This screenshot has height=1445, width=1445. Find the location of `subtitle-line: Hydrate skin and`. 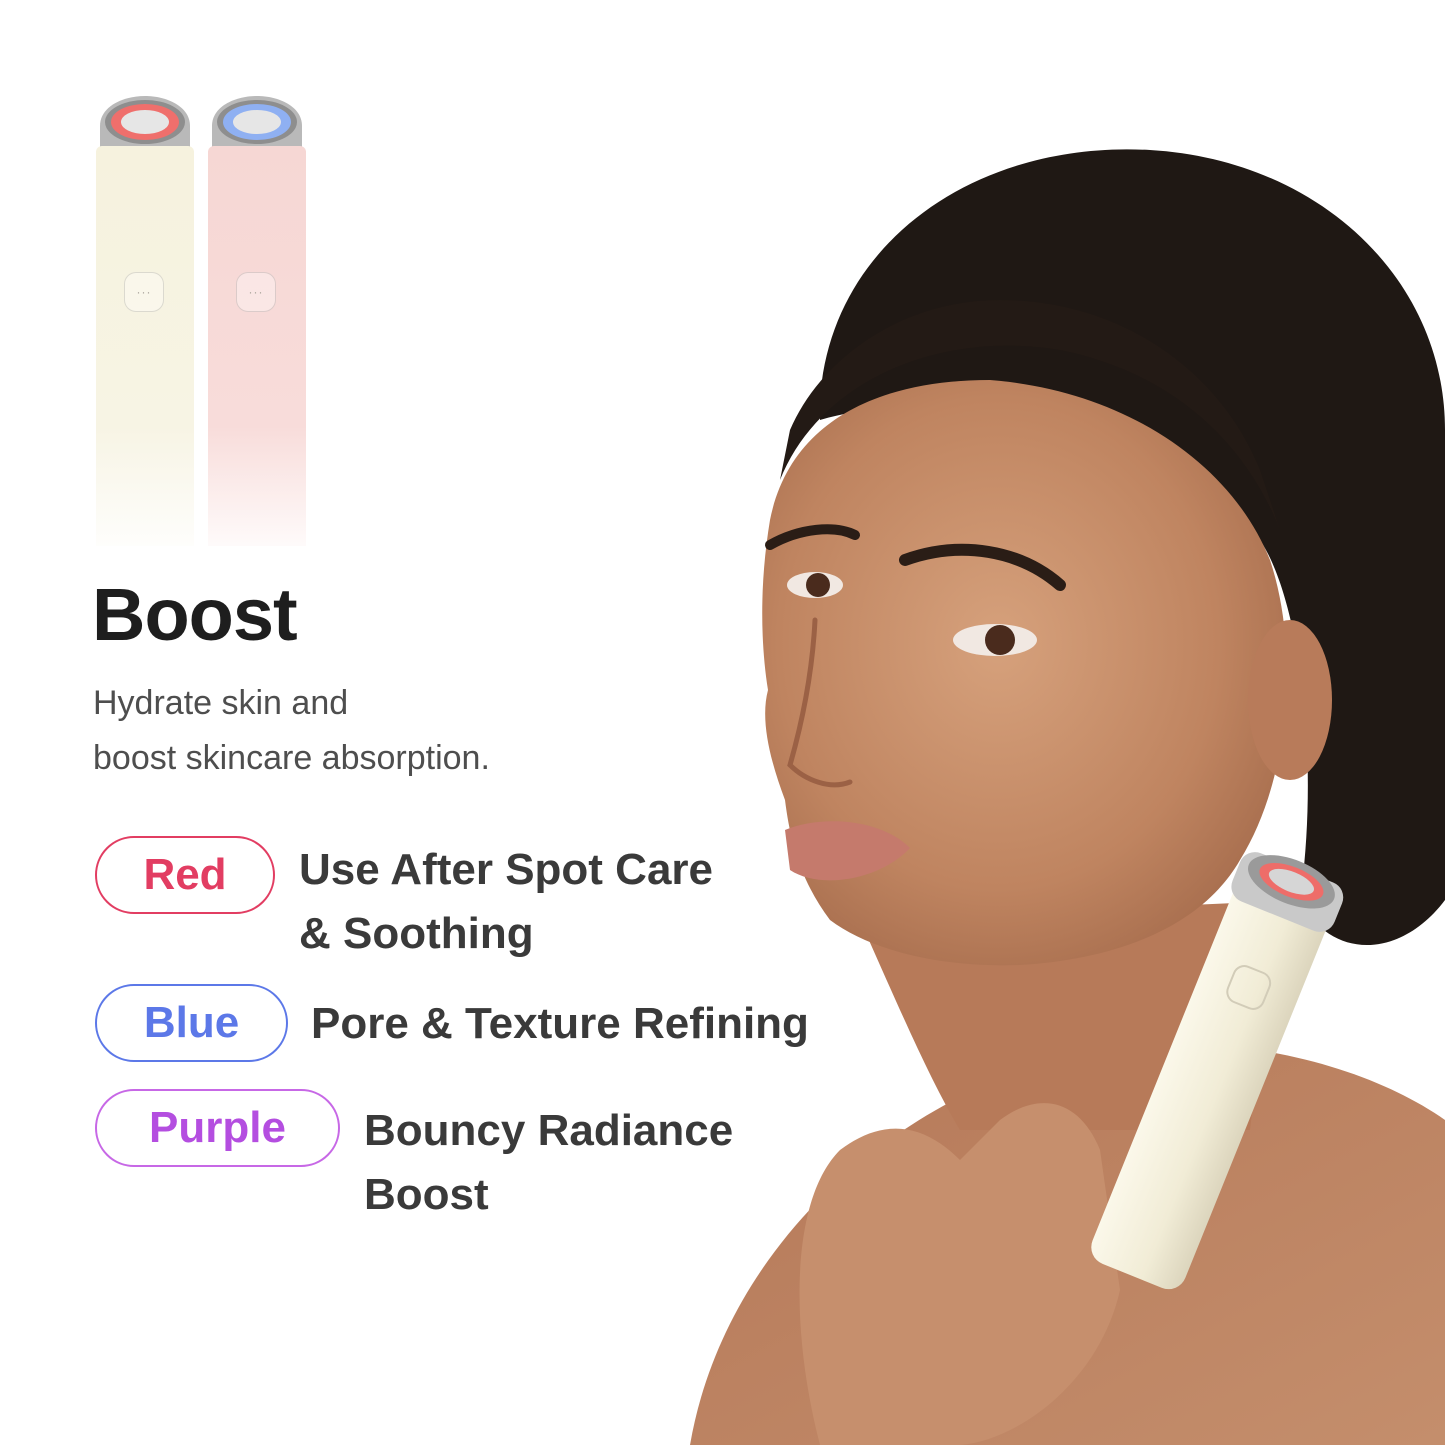

subtitle-line: Hydrate skin and is located at coordinates (221, 703).